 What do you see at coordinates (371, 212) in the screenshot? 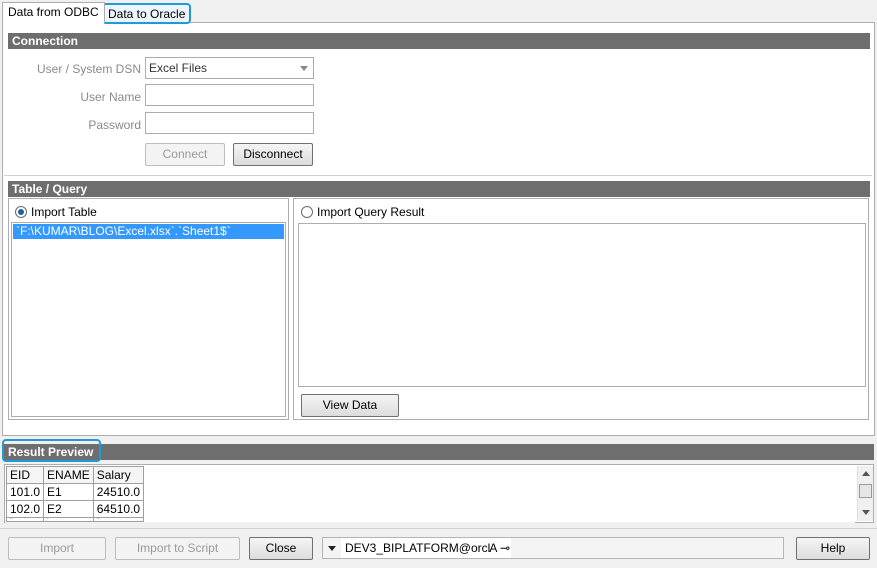
I see `import-query-label: Import Query Result` at bounding box center [371, 212].